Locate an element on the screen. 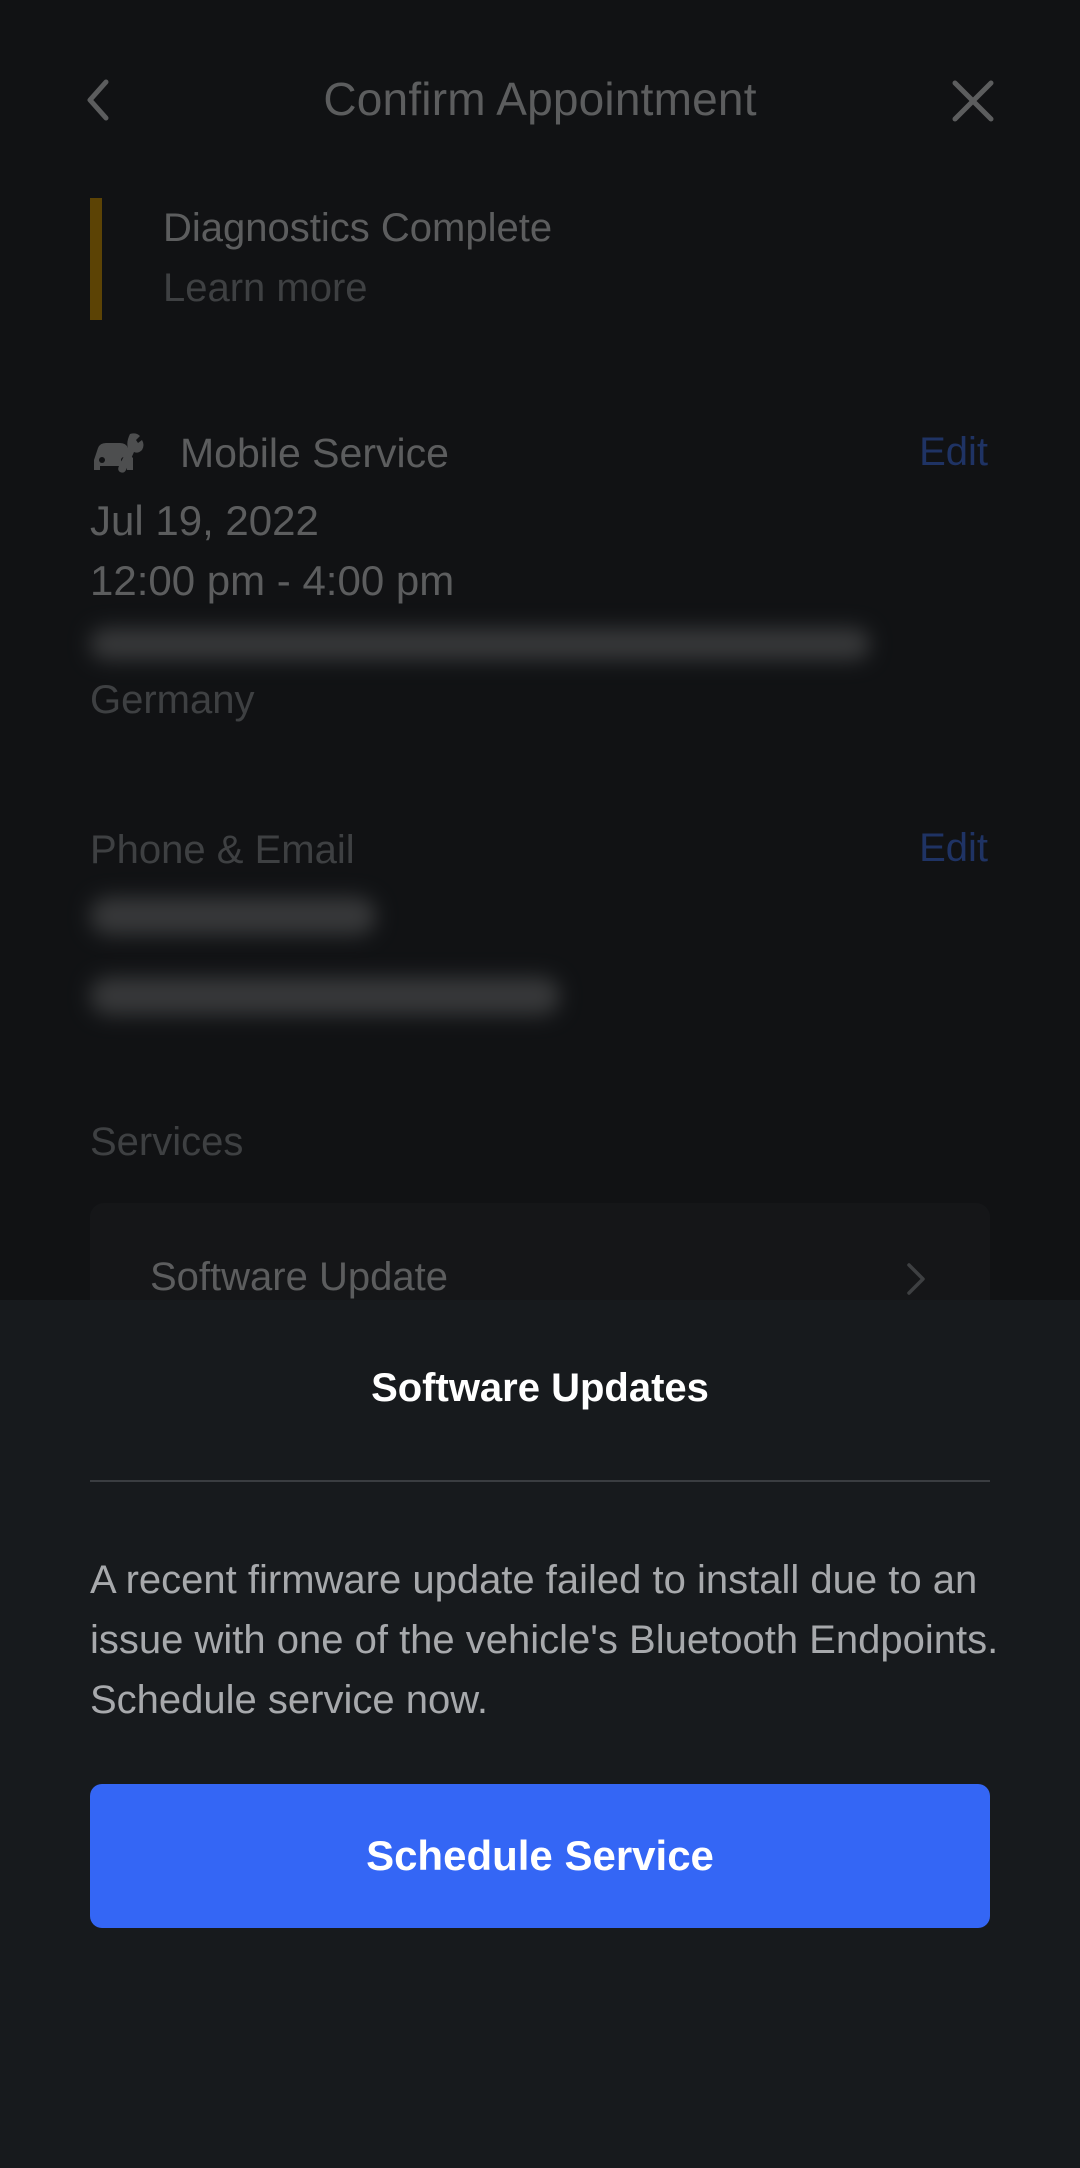 This screenshot has width=1080, height=2168. sheet-divider is located at coordinates (540, 1481).